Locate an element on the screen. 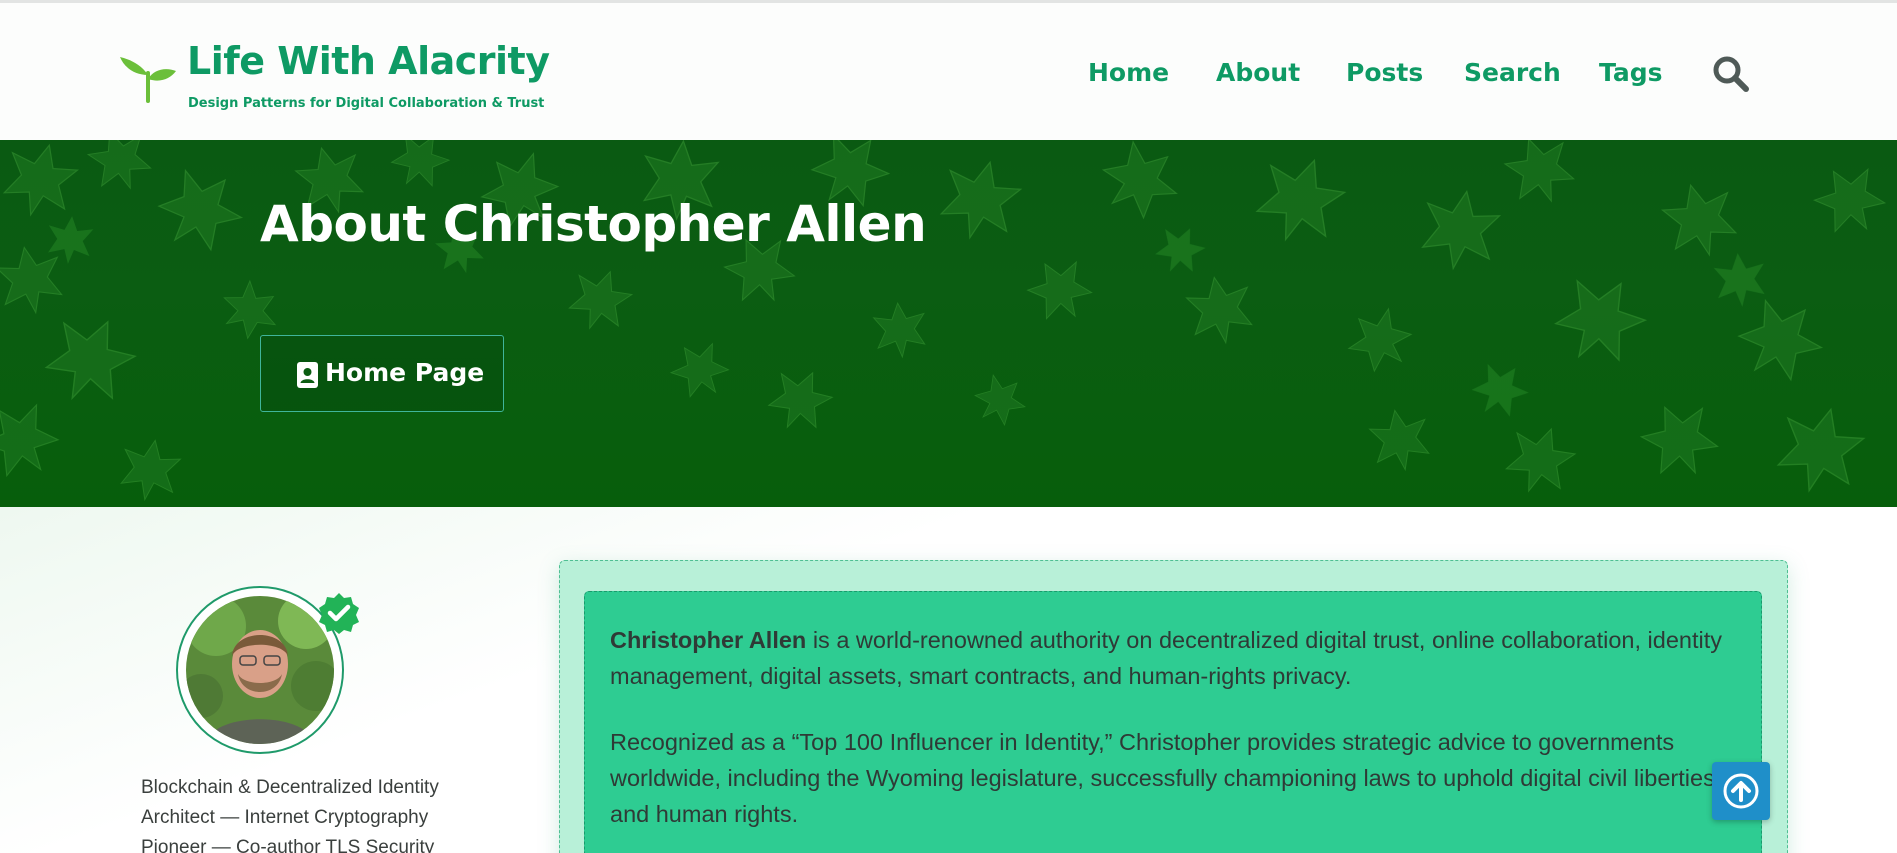 This screenshot has width=1897, height=853. nav-tags: Tags is located at coordinates (1630, 72).